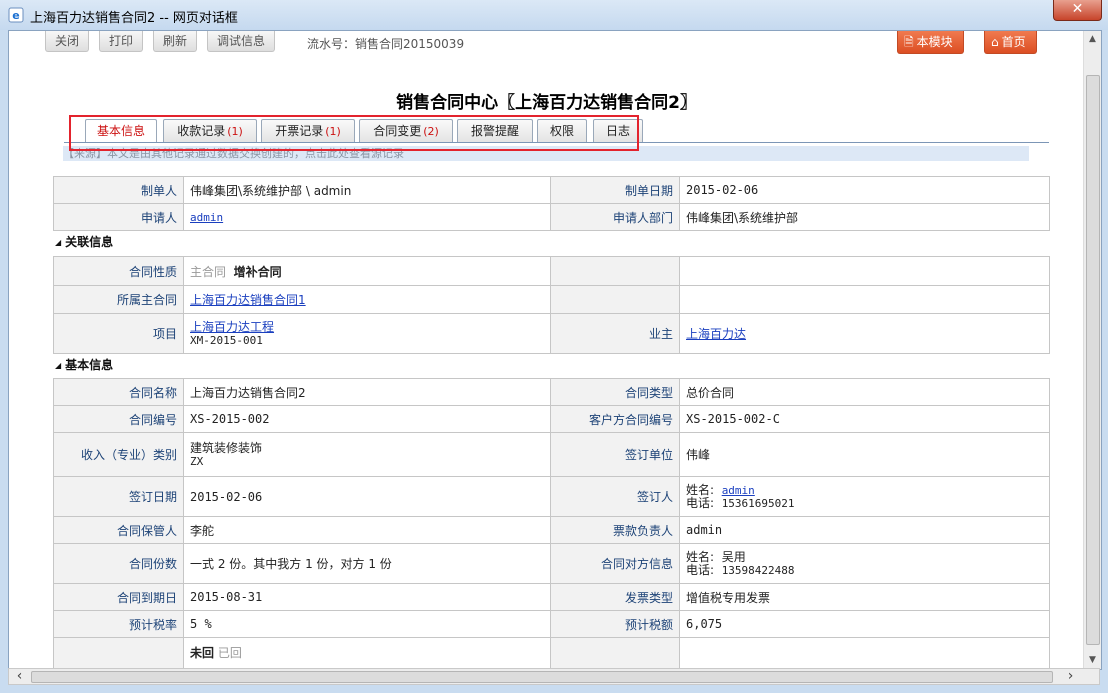 The width and height of the screenshot is (1108, 693). Describe the element at coordinates (367, 419) in the screenshot. I see `contract-code-value: XS-2015-002` at that location.